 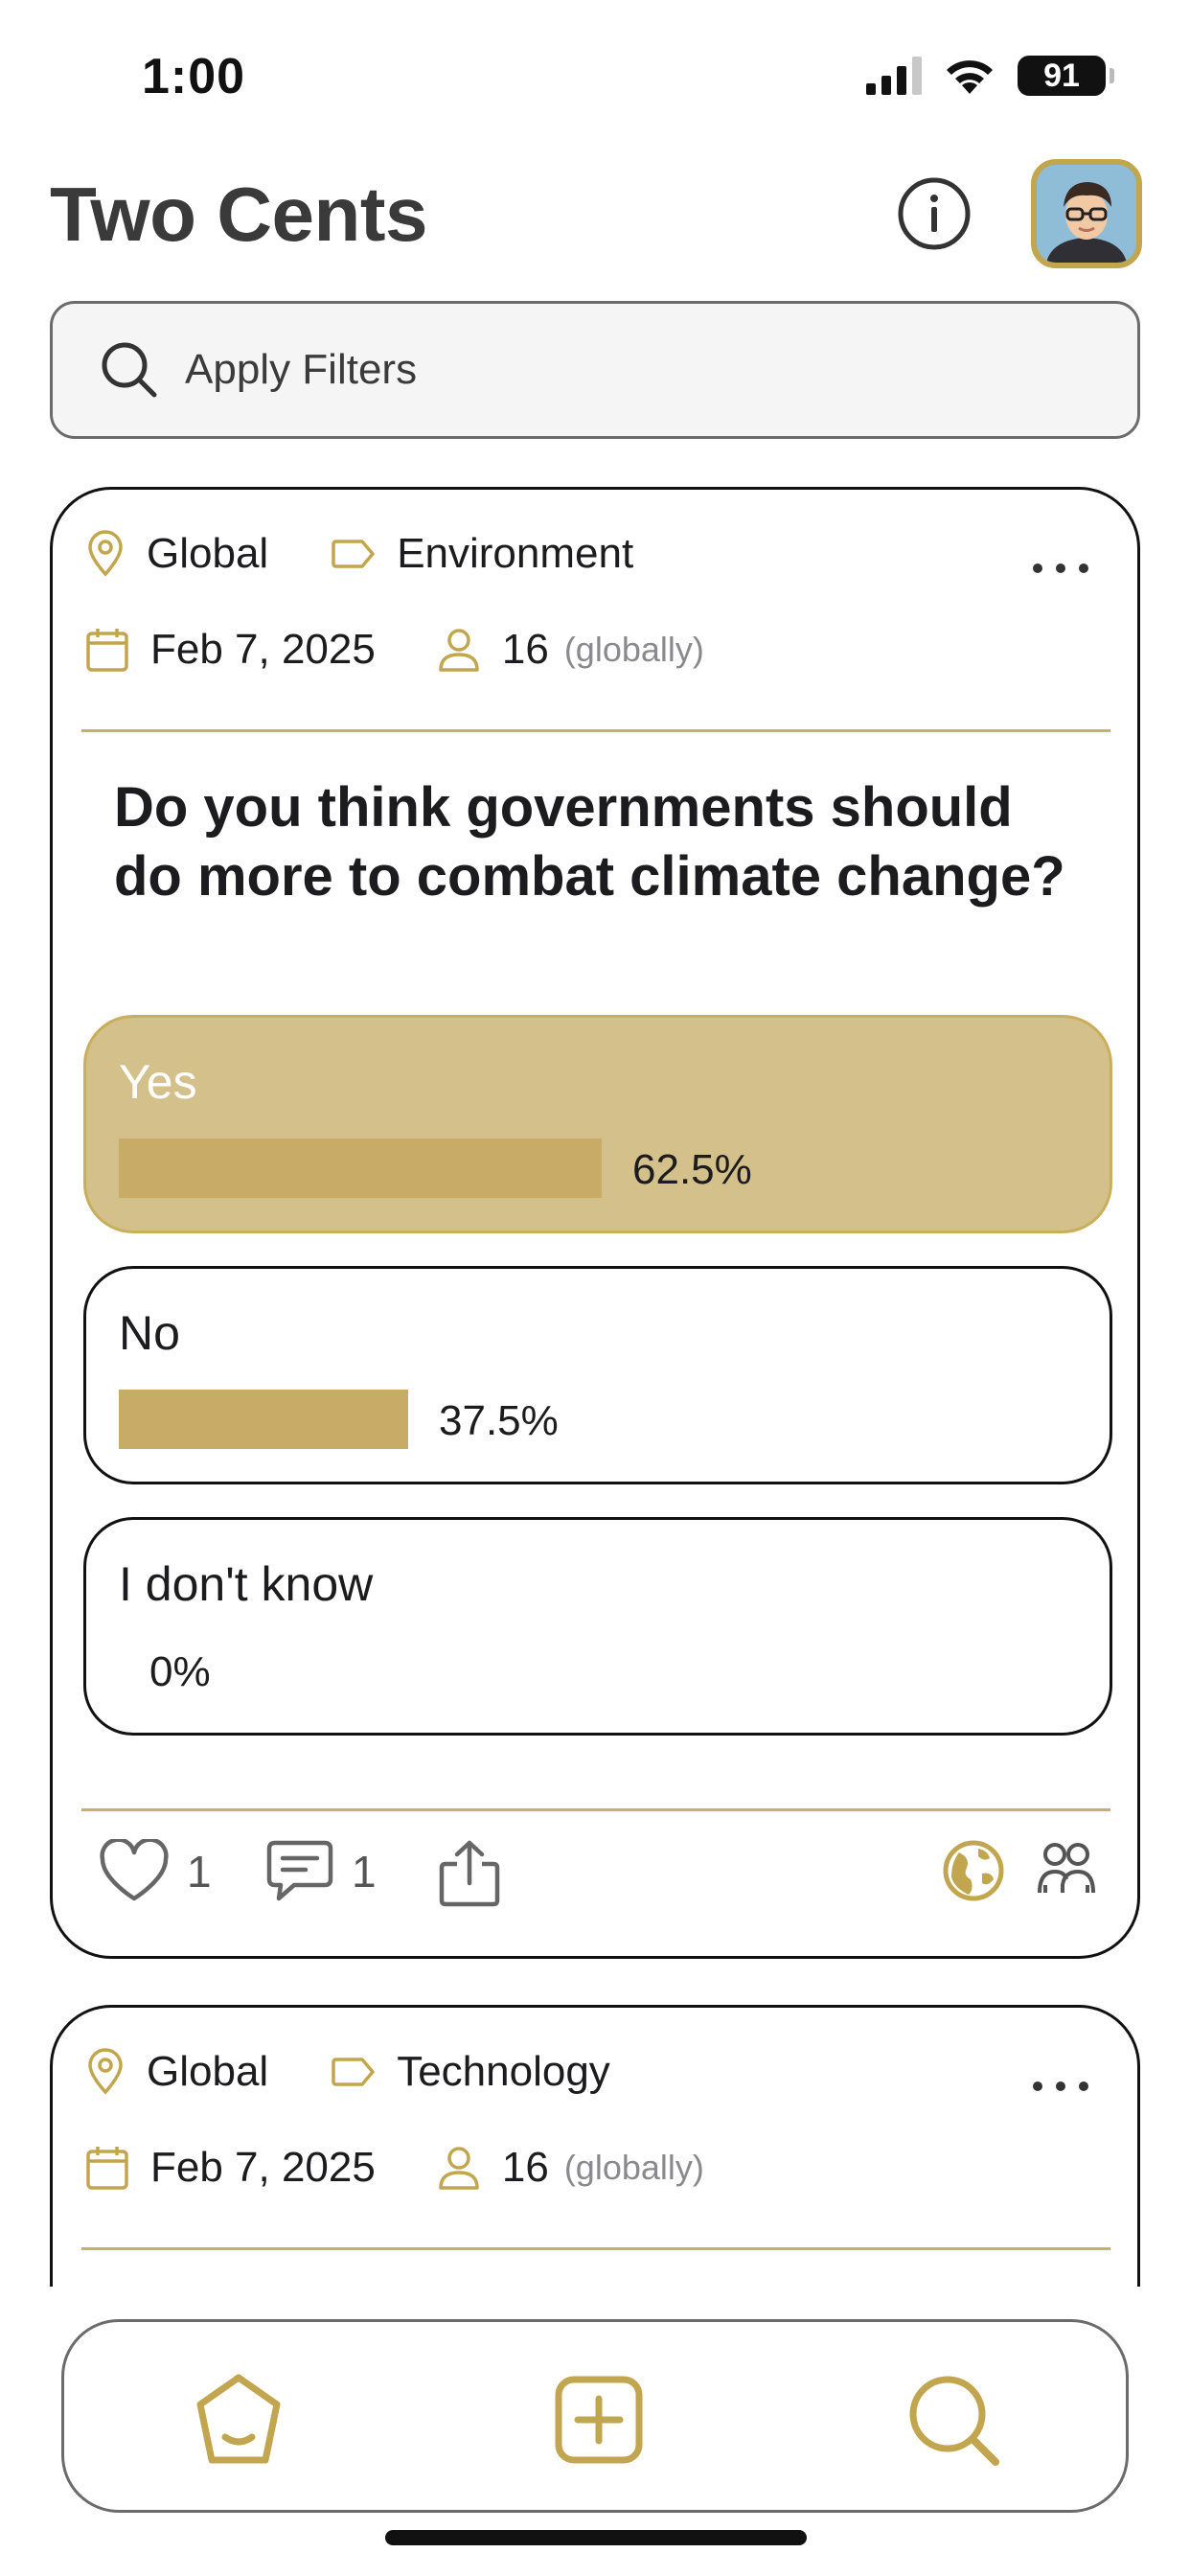 What do you see at coordinates (503, 2071) in the screenshot?
I see `poll-category: Technology` at bounding box center [503, 2071].